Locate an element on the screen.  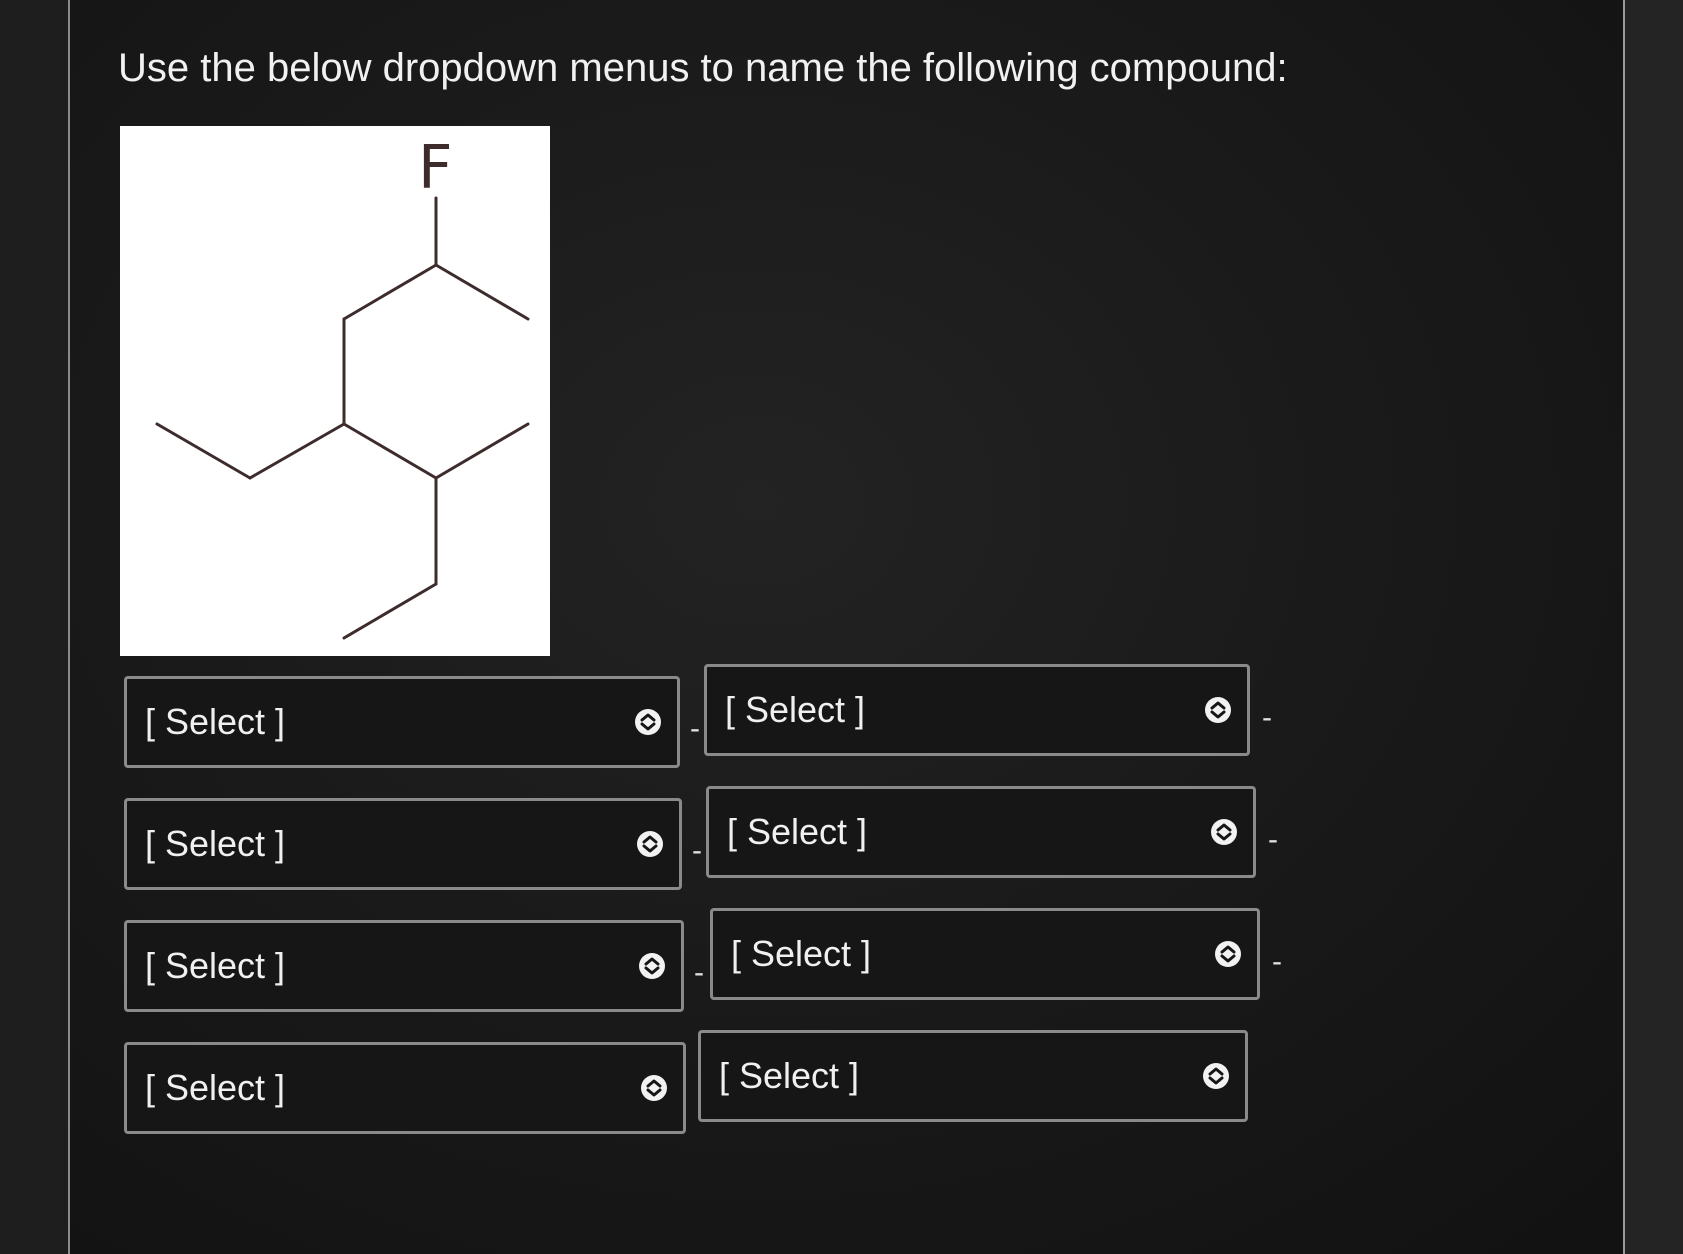
bond-c6-c7 is located at coordinates (390, 611).